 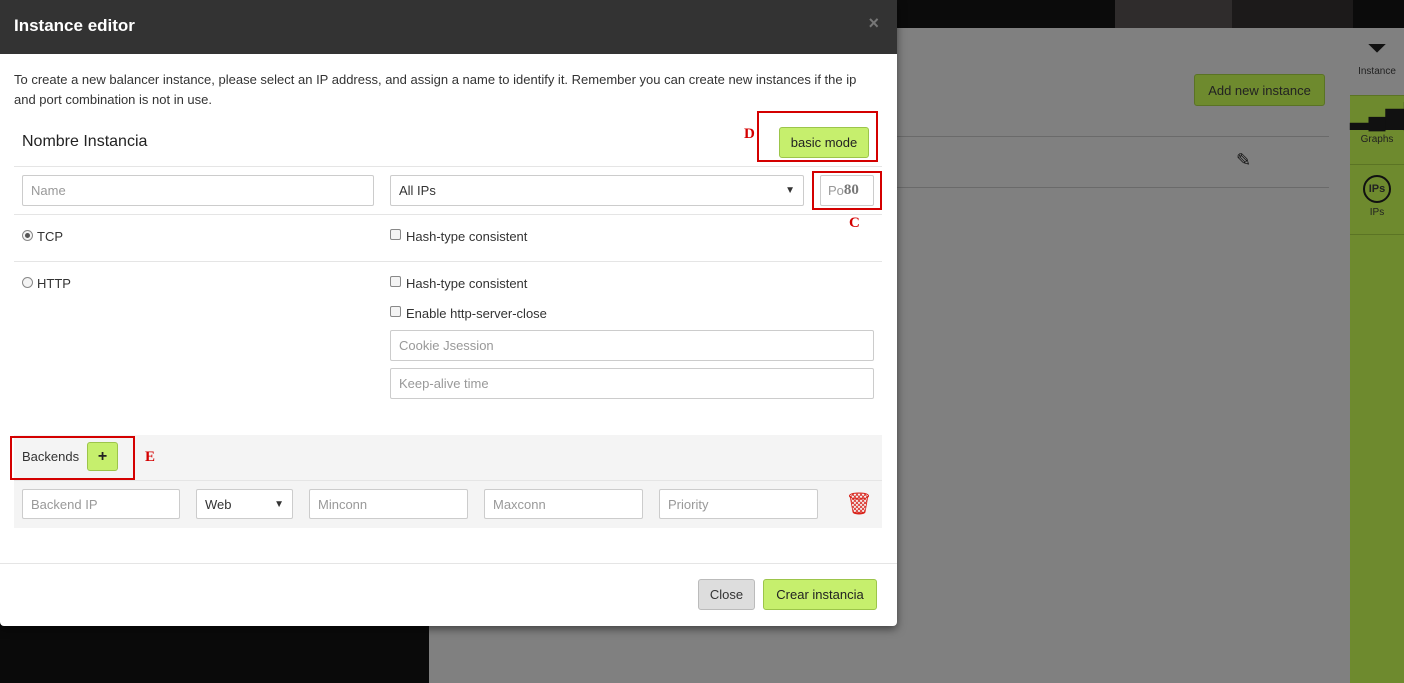 I want to click on radio-label: TCP, so click(x=50, y=236).